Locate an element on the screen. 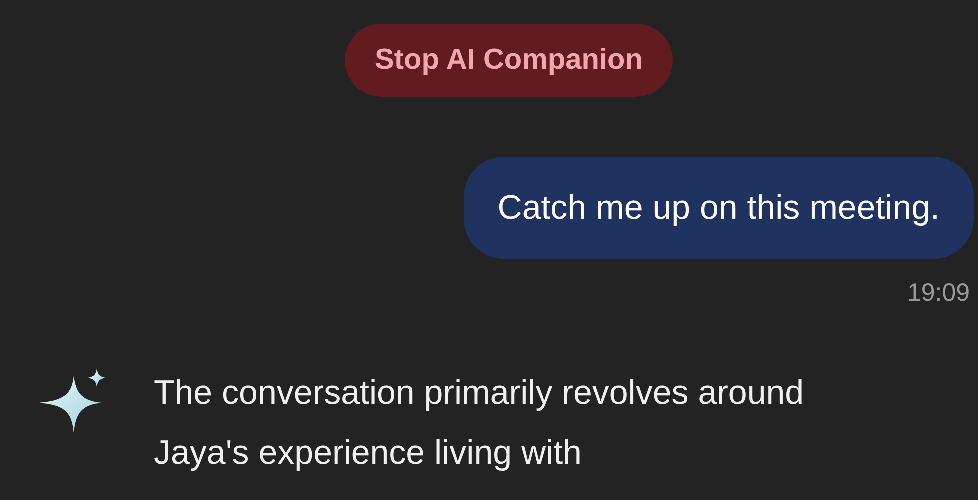  user-message-bubble: Catch me up on this meeting. is located at coordinates (719, 208).